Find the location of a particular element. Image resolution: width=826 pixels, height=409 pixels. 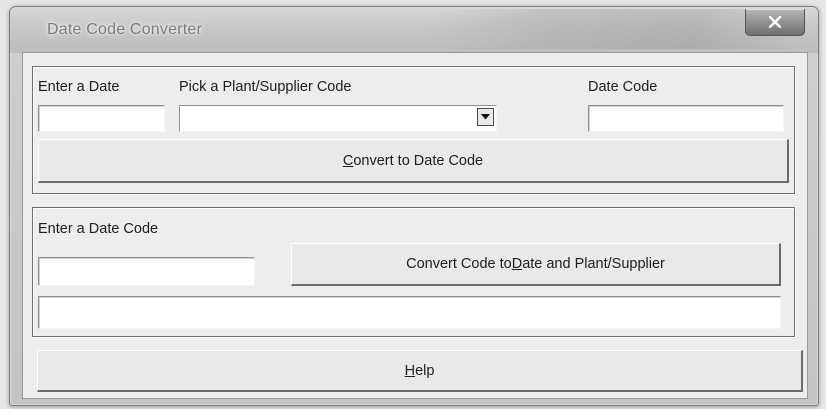

date-input is located at coordinates (101, 118).